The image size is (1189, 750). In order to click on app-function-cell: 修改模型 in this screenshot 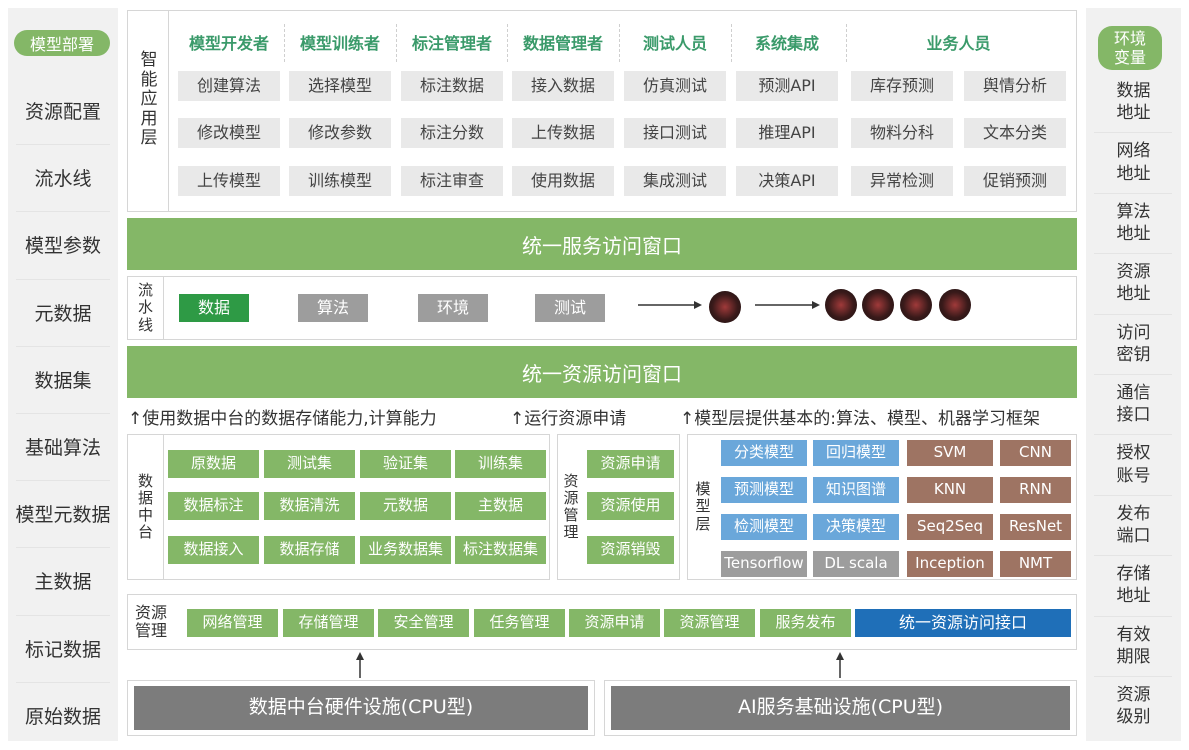, I will do `click(229, 133)`.